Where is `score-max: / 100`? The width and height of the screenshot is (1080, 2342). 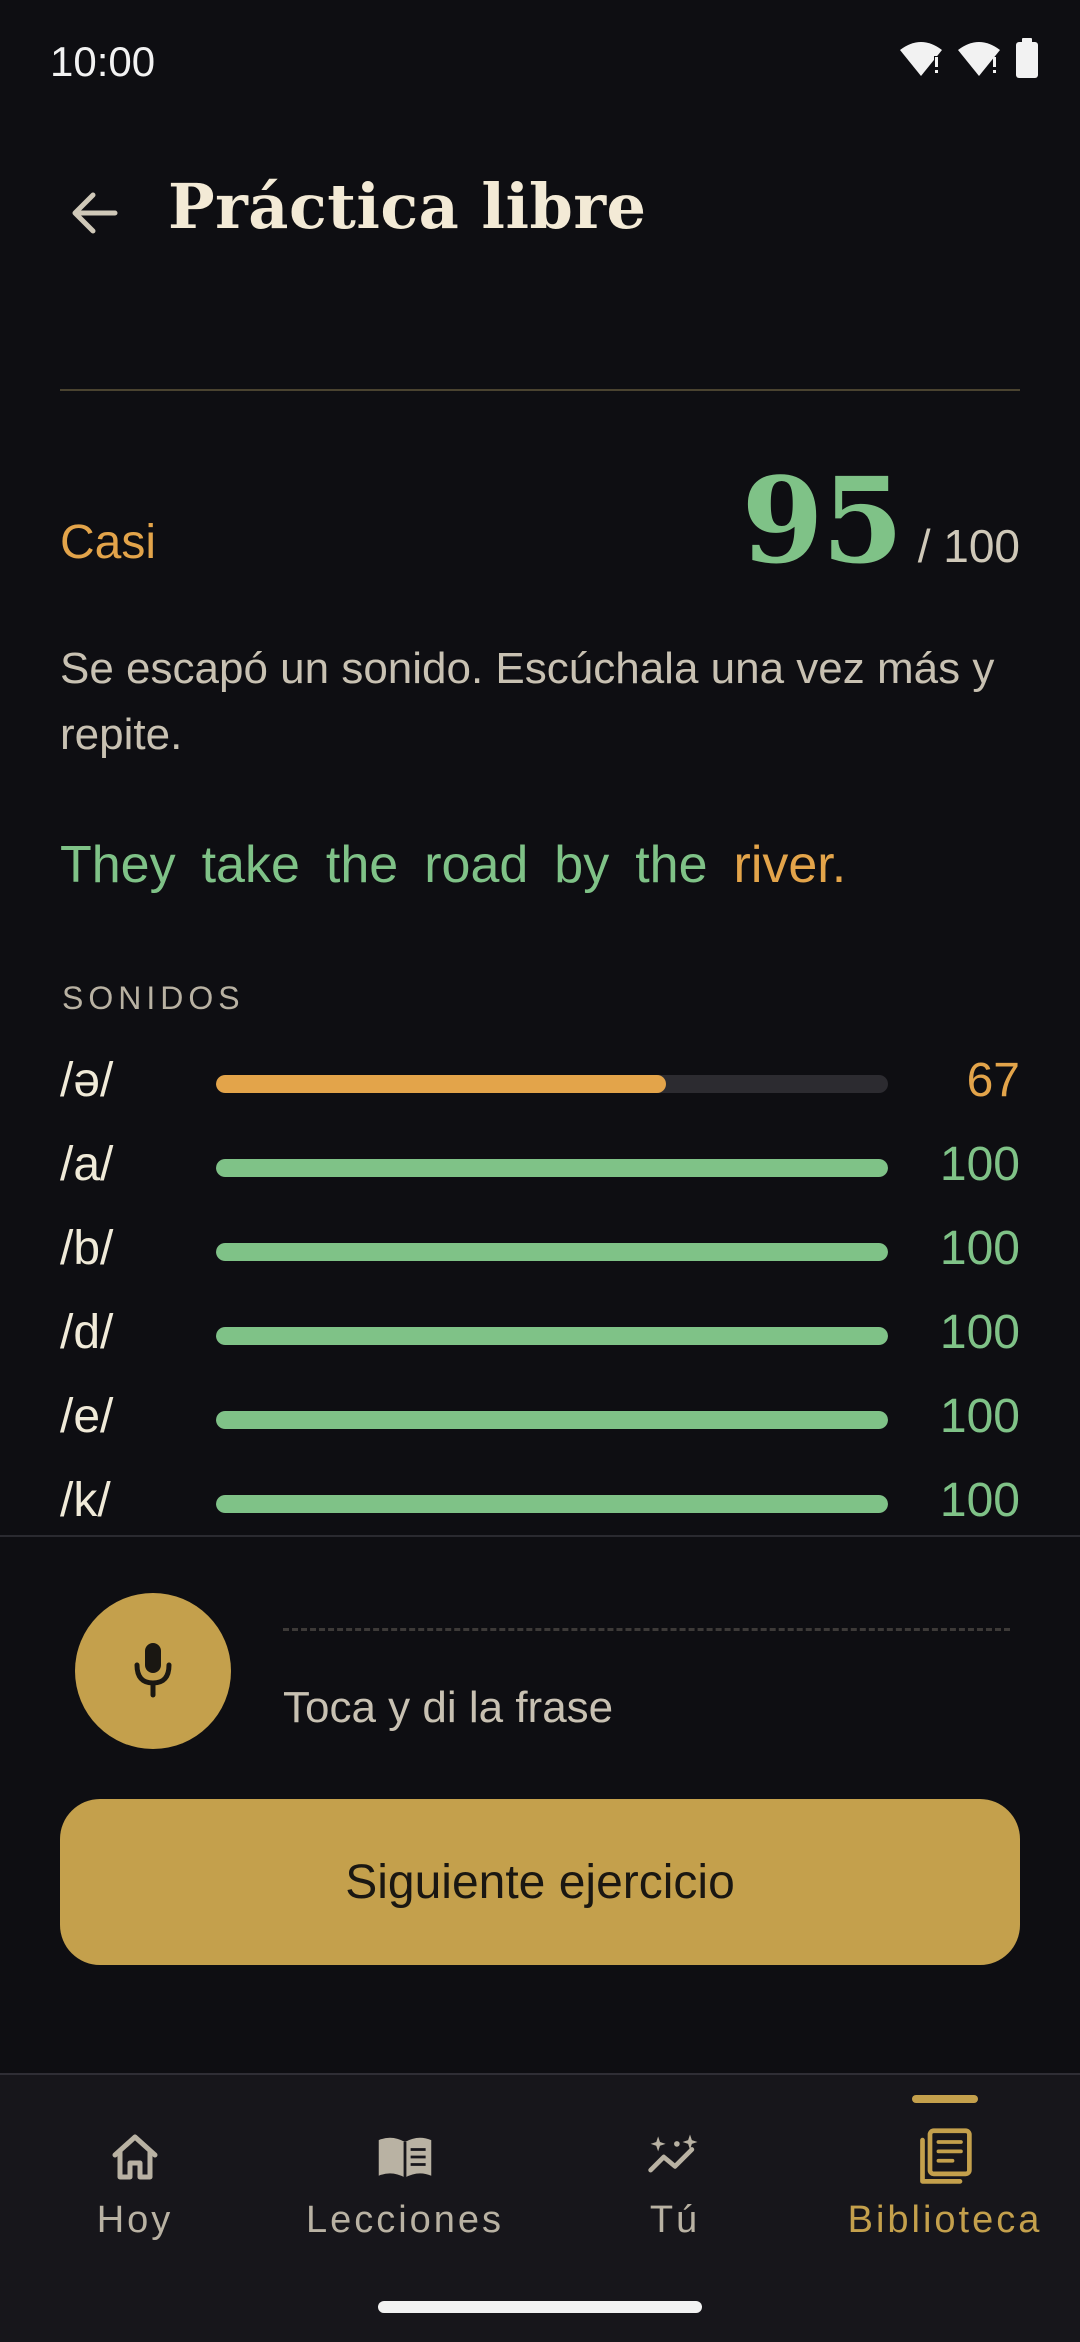
score-max: / 100 is located at coordinates (968, 546).